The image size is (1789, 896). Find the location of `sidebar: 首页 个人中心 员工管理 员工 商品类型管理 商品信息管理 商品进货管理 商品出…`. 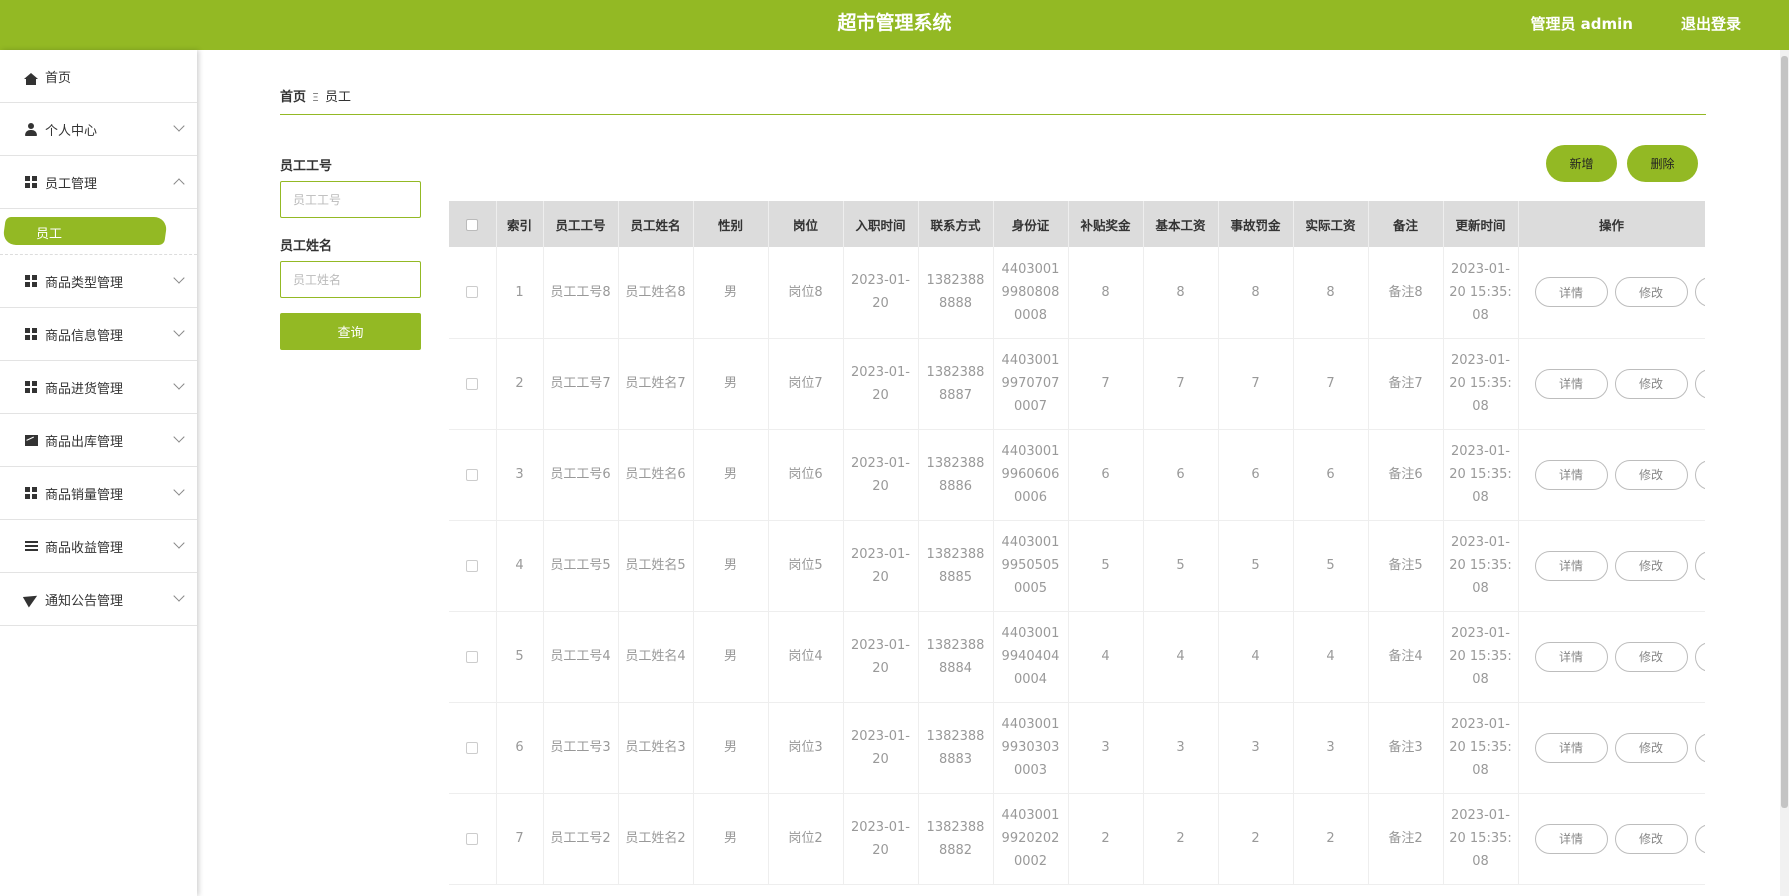

sidebar: 首页 个人中心 员工管理 员工 商品类型管理 商品信息管理 商品进货管理 商品出… is located at coordinates (98, 473).